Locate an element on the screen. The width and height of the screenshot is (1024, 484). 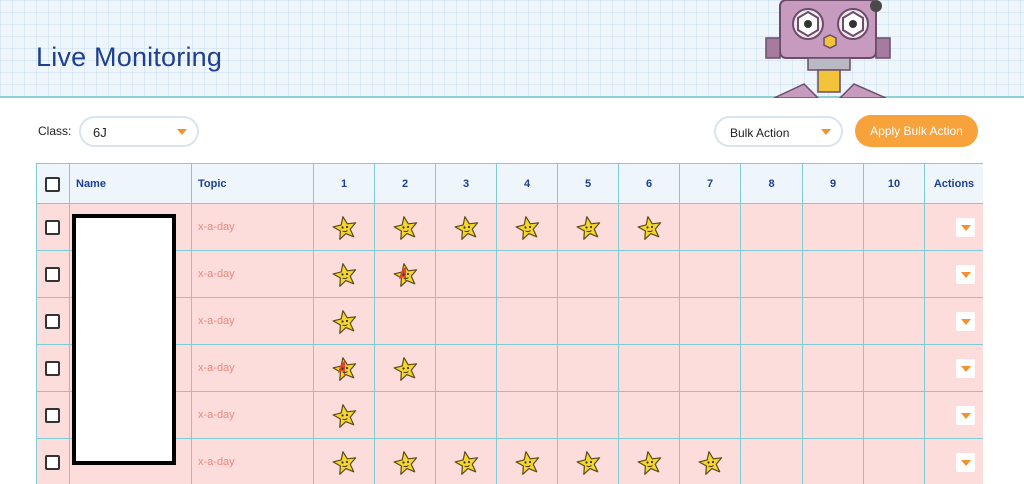
bulk-action-select: Bulk Action is located at coordinates (778, 131).